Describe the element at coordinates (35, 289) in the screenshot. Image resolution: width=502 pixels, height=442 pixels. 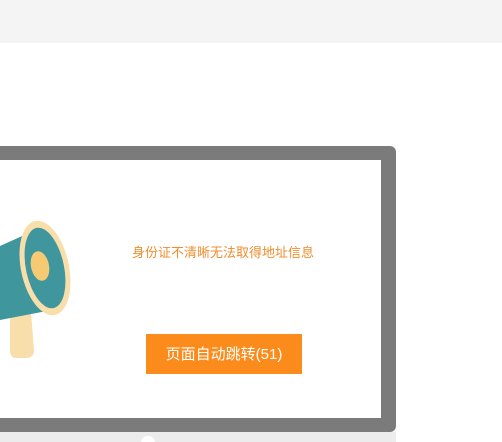
I see `megaphone-icon` at that location.